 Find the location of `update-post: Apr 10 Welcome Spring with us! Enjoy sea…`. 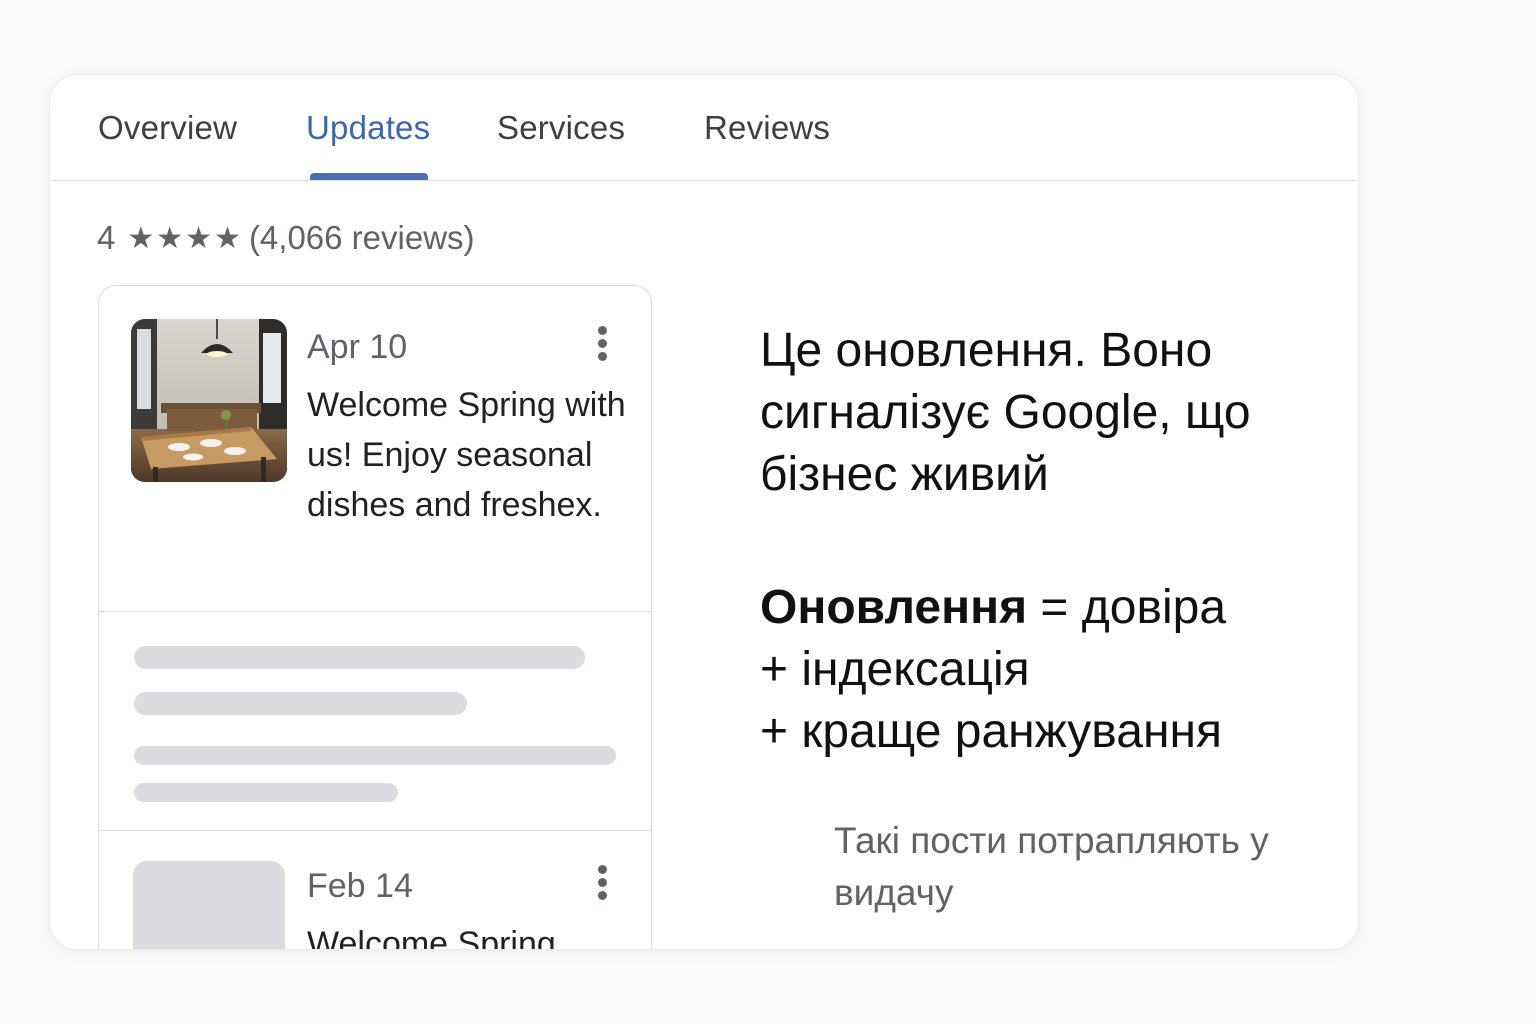

update-post: Apr 10 Welcome Spring with us! Enjoy sea… is located at coordinates (375, 449).